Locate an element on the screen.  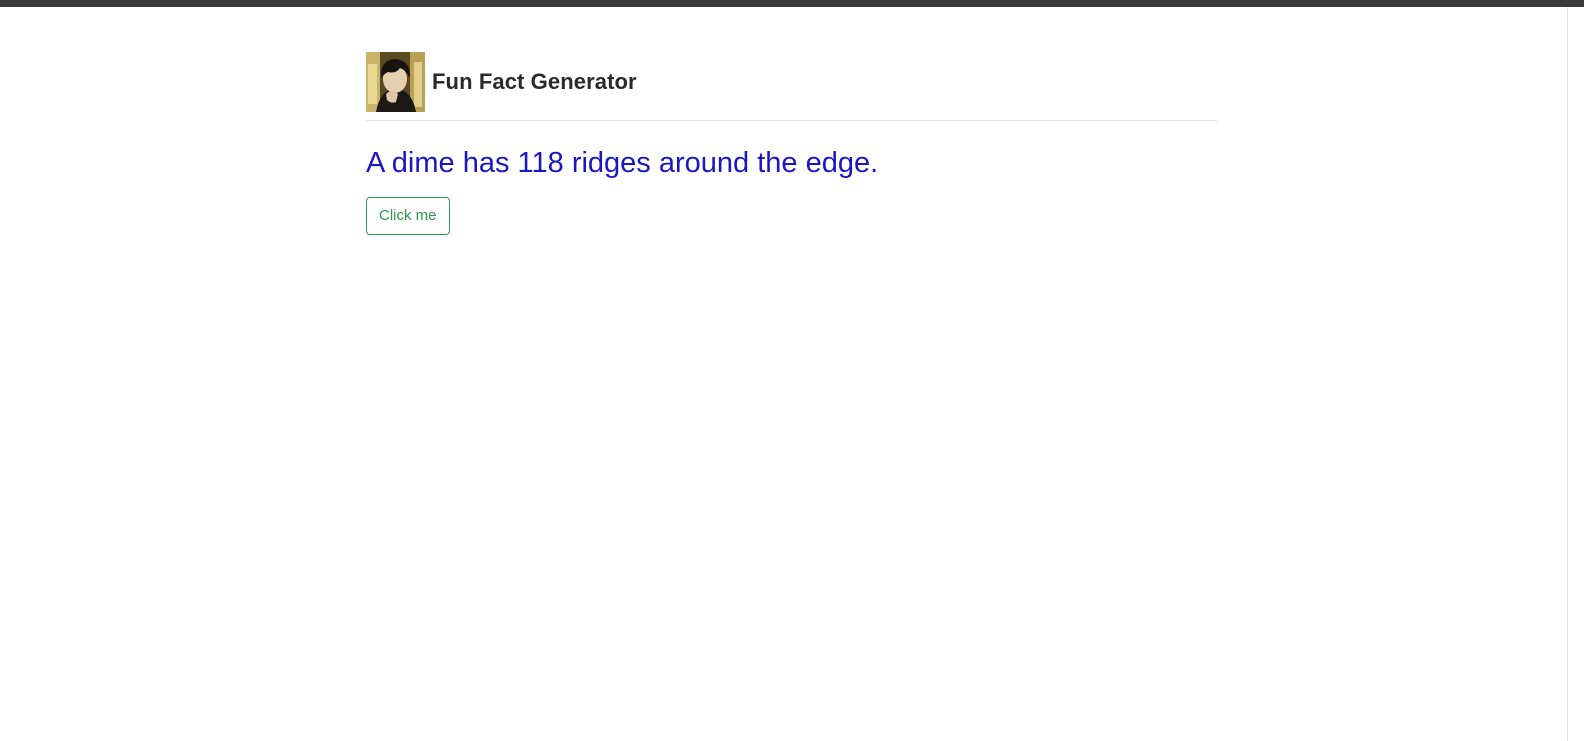
avatar is located at coordinates (395, 82).